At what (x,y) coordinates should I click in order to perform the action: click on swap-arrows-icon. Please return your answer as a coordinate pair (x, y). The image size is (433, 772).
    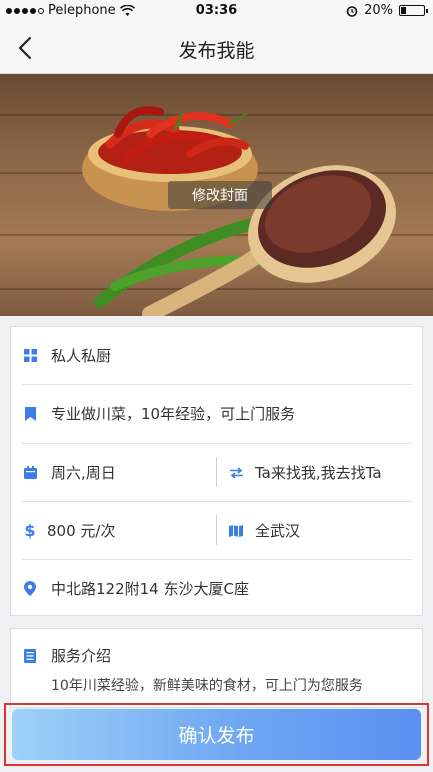
    Looking at the image, I should click on (236, 473).